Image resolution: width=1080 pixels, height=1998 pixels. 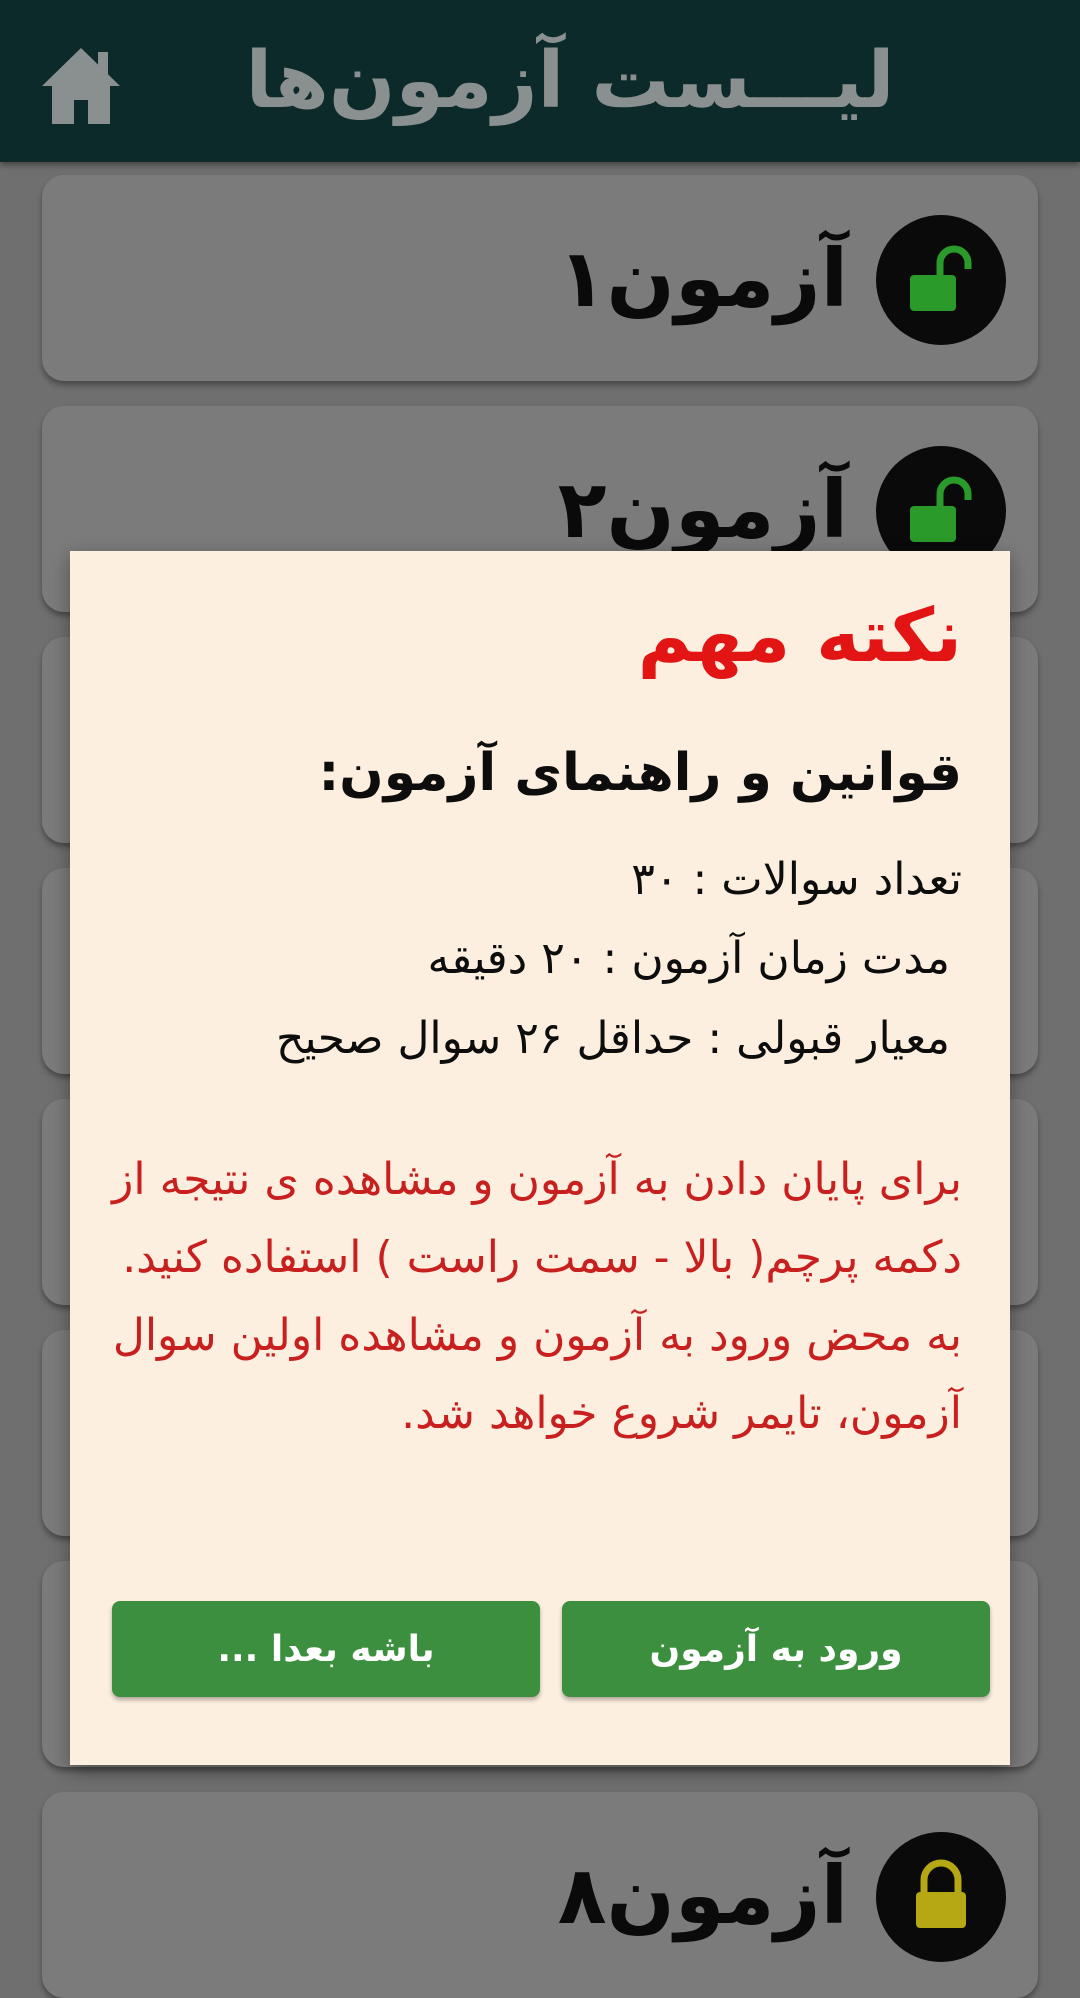 I want to click on rule-pass-criteria: معیار قبولی : حداقل ۲۶ سوال صحیح, so click(x=613, y=1038).